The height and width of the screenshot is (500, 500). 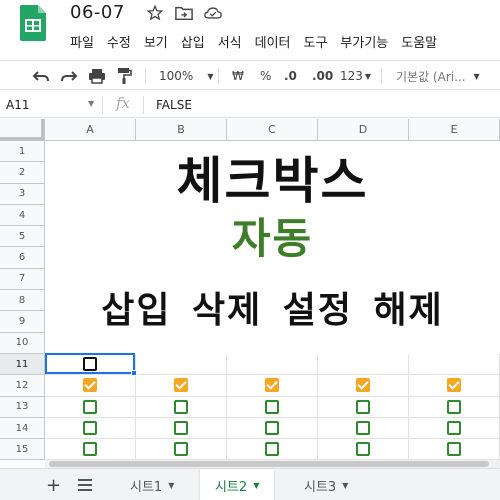 I want to click on sheets-logo-icon, so click(x=33, y=23).